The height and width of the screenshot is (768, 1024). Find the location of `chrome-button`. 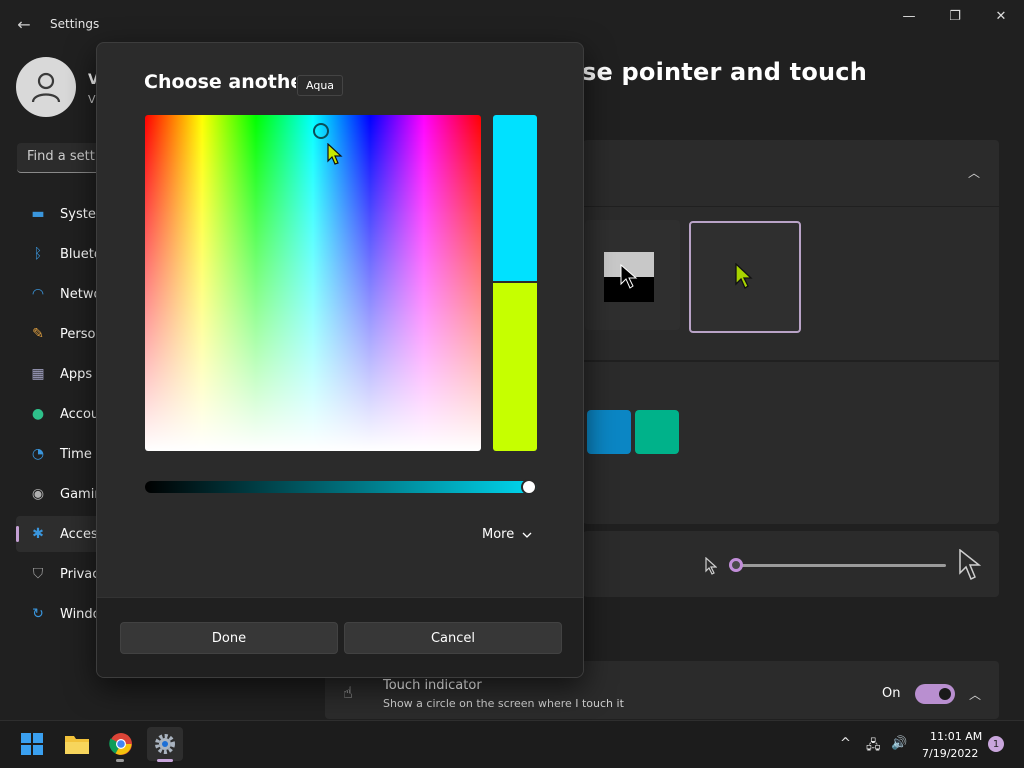

chrome-button is located at coordinates (121, 744).